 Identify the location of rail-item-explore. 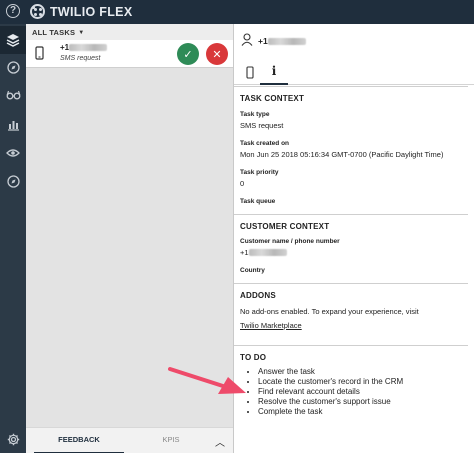
(13, 67).